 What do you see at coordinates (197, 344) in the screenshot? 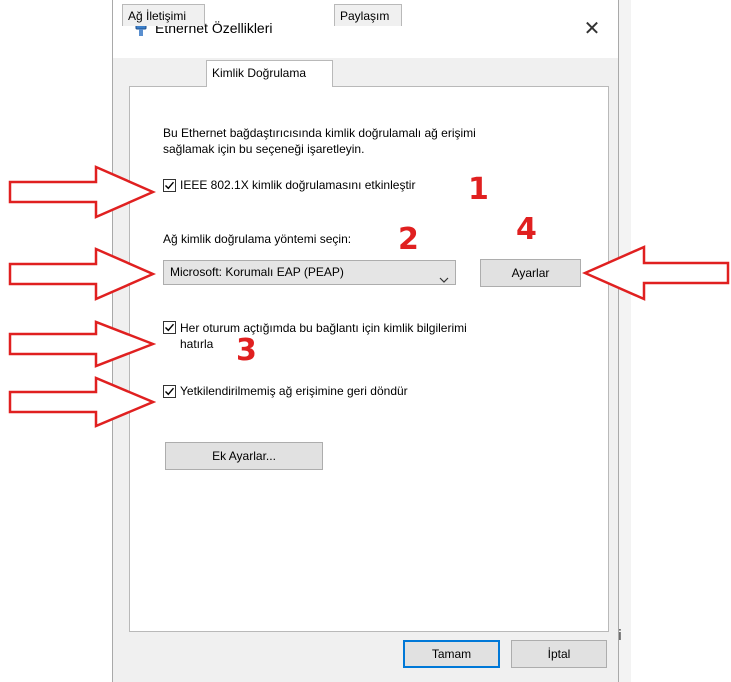
I see `remember-label-line-2: hatırla` at bounding box center [197, 344].